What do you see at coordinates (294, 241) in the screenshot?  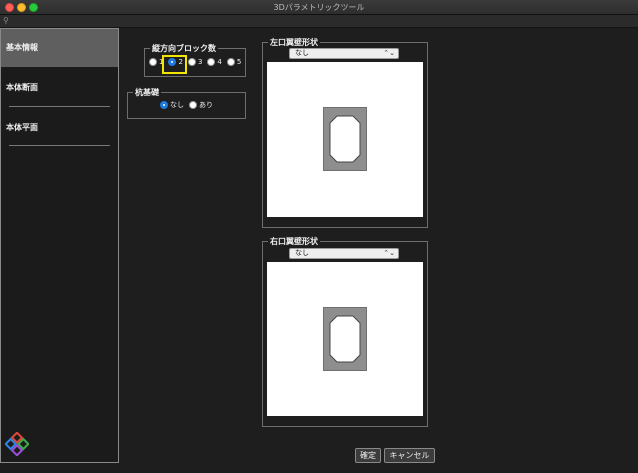 I see `right-wing-title: 右口翼壁形状` at bounding box center [294, 241].